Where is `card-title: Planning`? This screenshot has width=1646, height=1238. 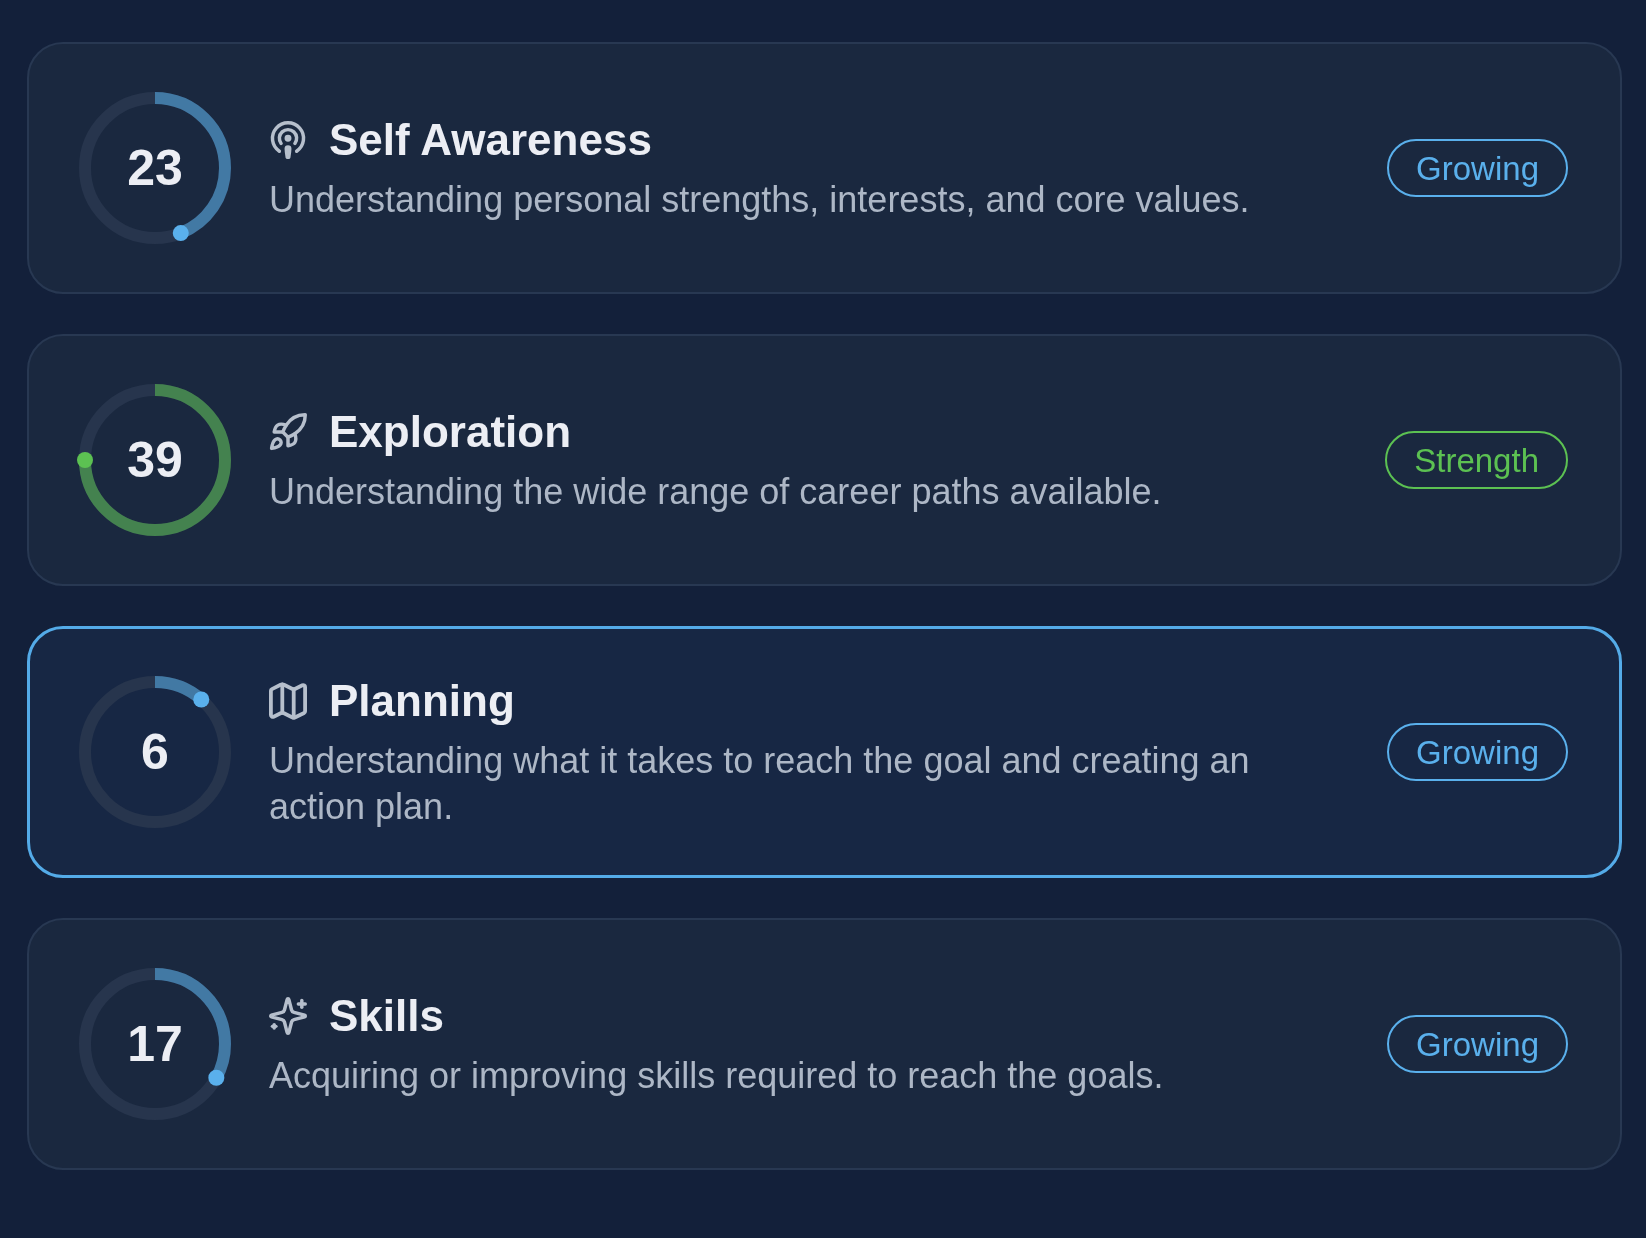
card-title: Planning is located at coordinates (422, 701).